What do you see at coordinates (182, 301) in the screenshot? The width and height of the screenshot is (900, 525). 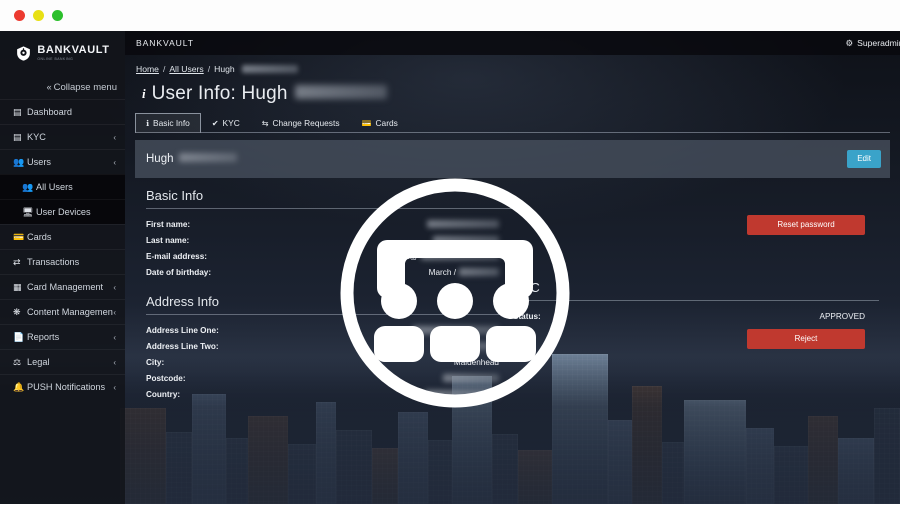 I see `address-info-title: Address Info` at bounding box center [182, 301].